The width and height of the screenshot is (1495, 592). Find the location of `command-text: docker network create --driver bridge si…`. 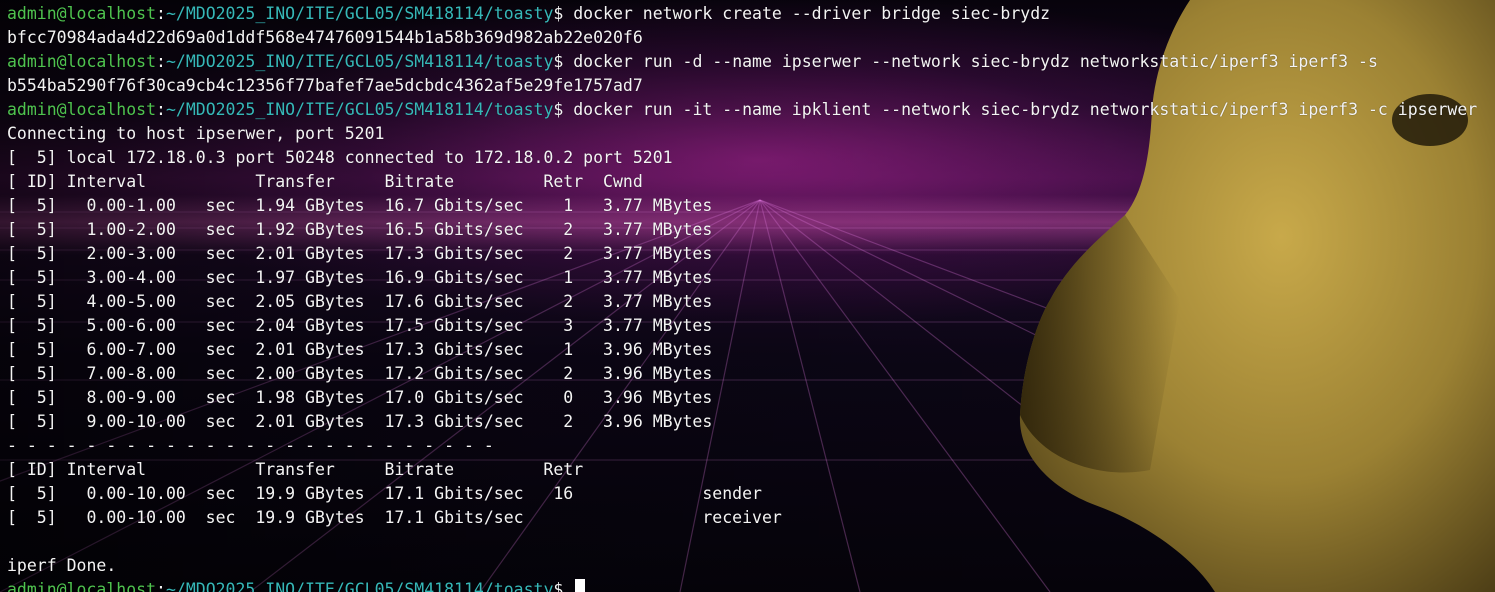

command-text: docker network create --driver bridge si… is located at coordinates (812, 13).